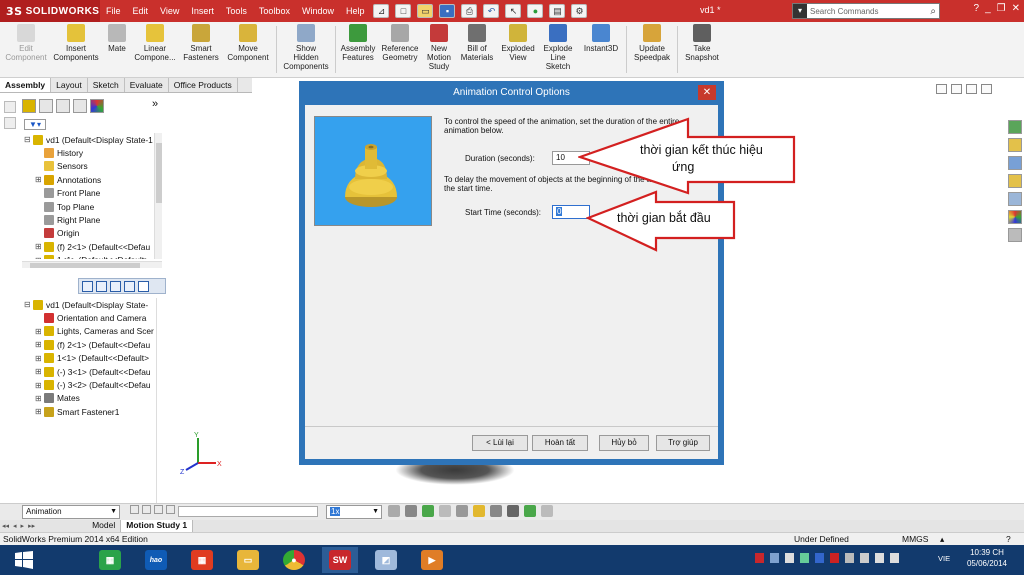  I want to click on display-manager-tab-icon, so click(97, 106).